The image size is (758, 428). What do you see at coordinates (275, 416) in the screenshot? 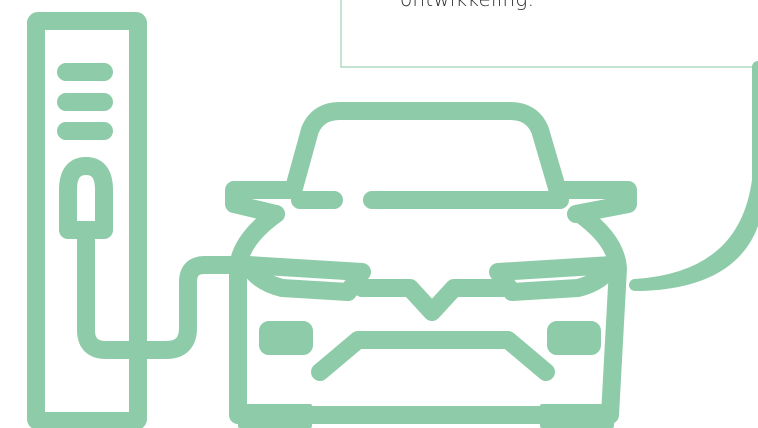
I see `wheel-left` at bounding box center [275, 416].